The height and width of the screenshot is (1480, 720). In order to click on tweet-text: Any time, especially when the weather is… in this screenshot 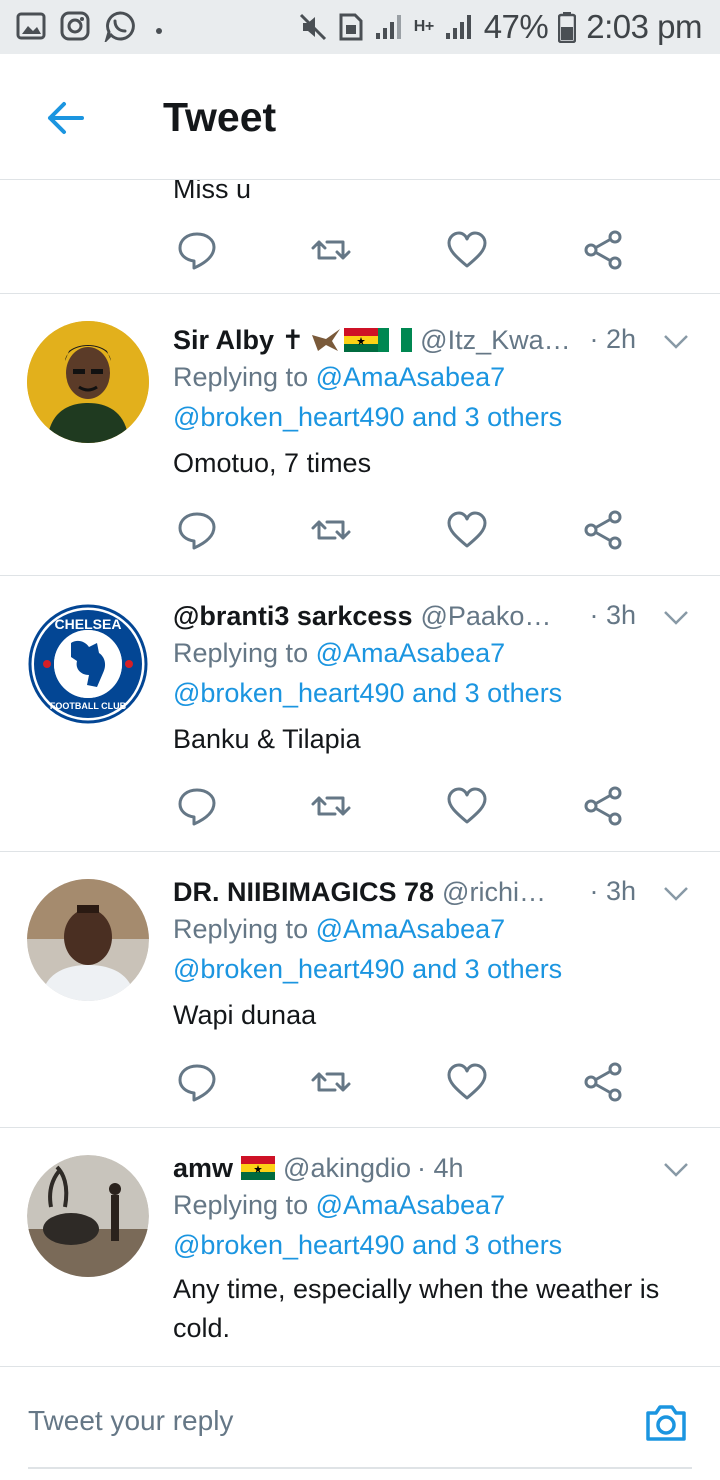, I will do `click(416, 1308)`.